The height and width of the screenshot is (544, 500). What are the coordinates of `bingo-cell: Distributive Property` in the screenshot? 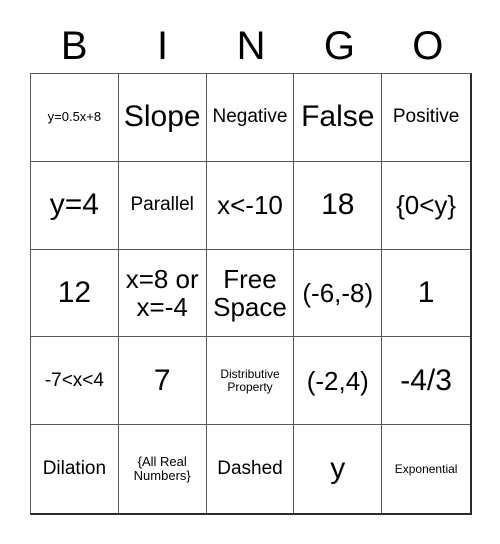 It's located at (250, 381).